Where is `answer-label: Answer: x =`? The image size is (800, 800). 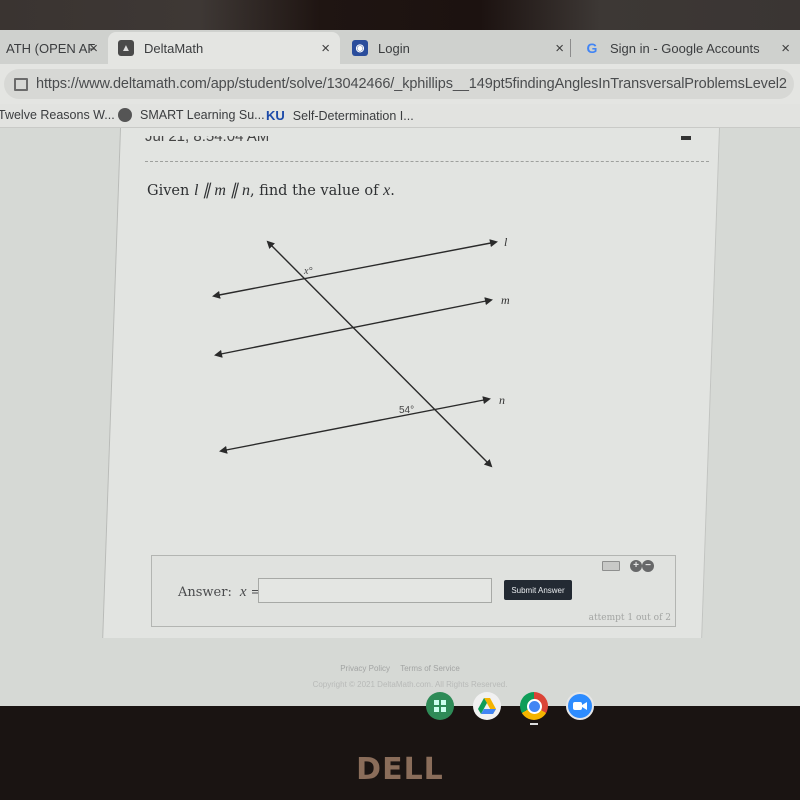
answer-label: Answer: x = is located at coordinates (220, 592).